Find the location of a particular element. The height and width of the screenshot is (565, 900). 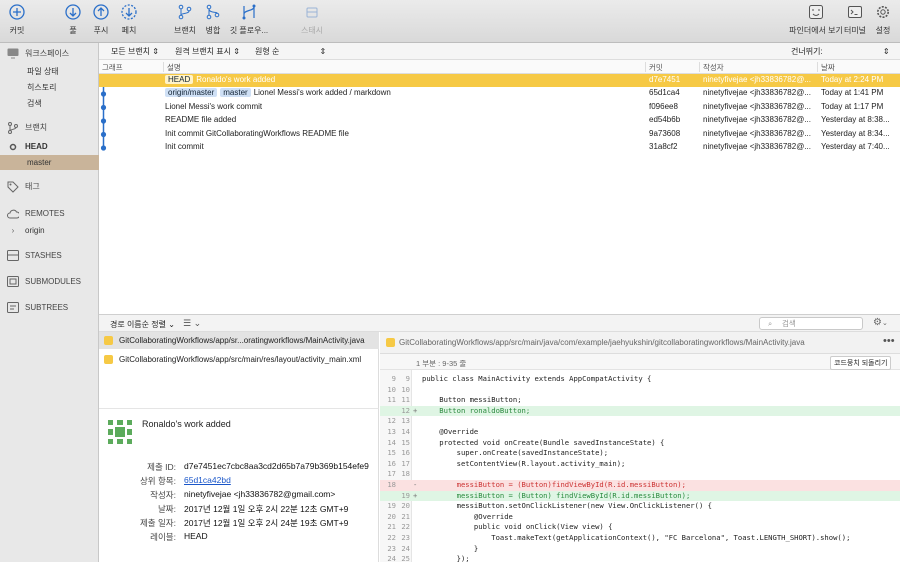

show-remote-label: 원격 브랜치 표시 is located at coordinates (203, 51).